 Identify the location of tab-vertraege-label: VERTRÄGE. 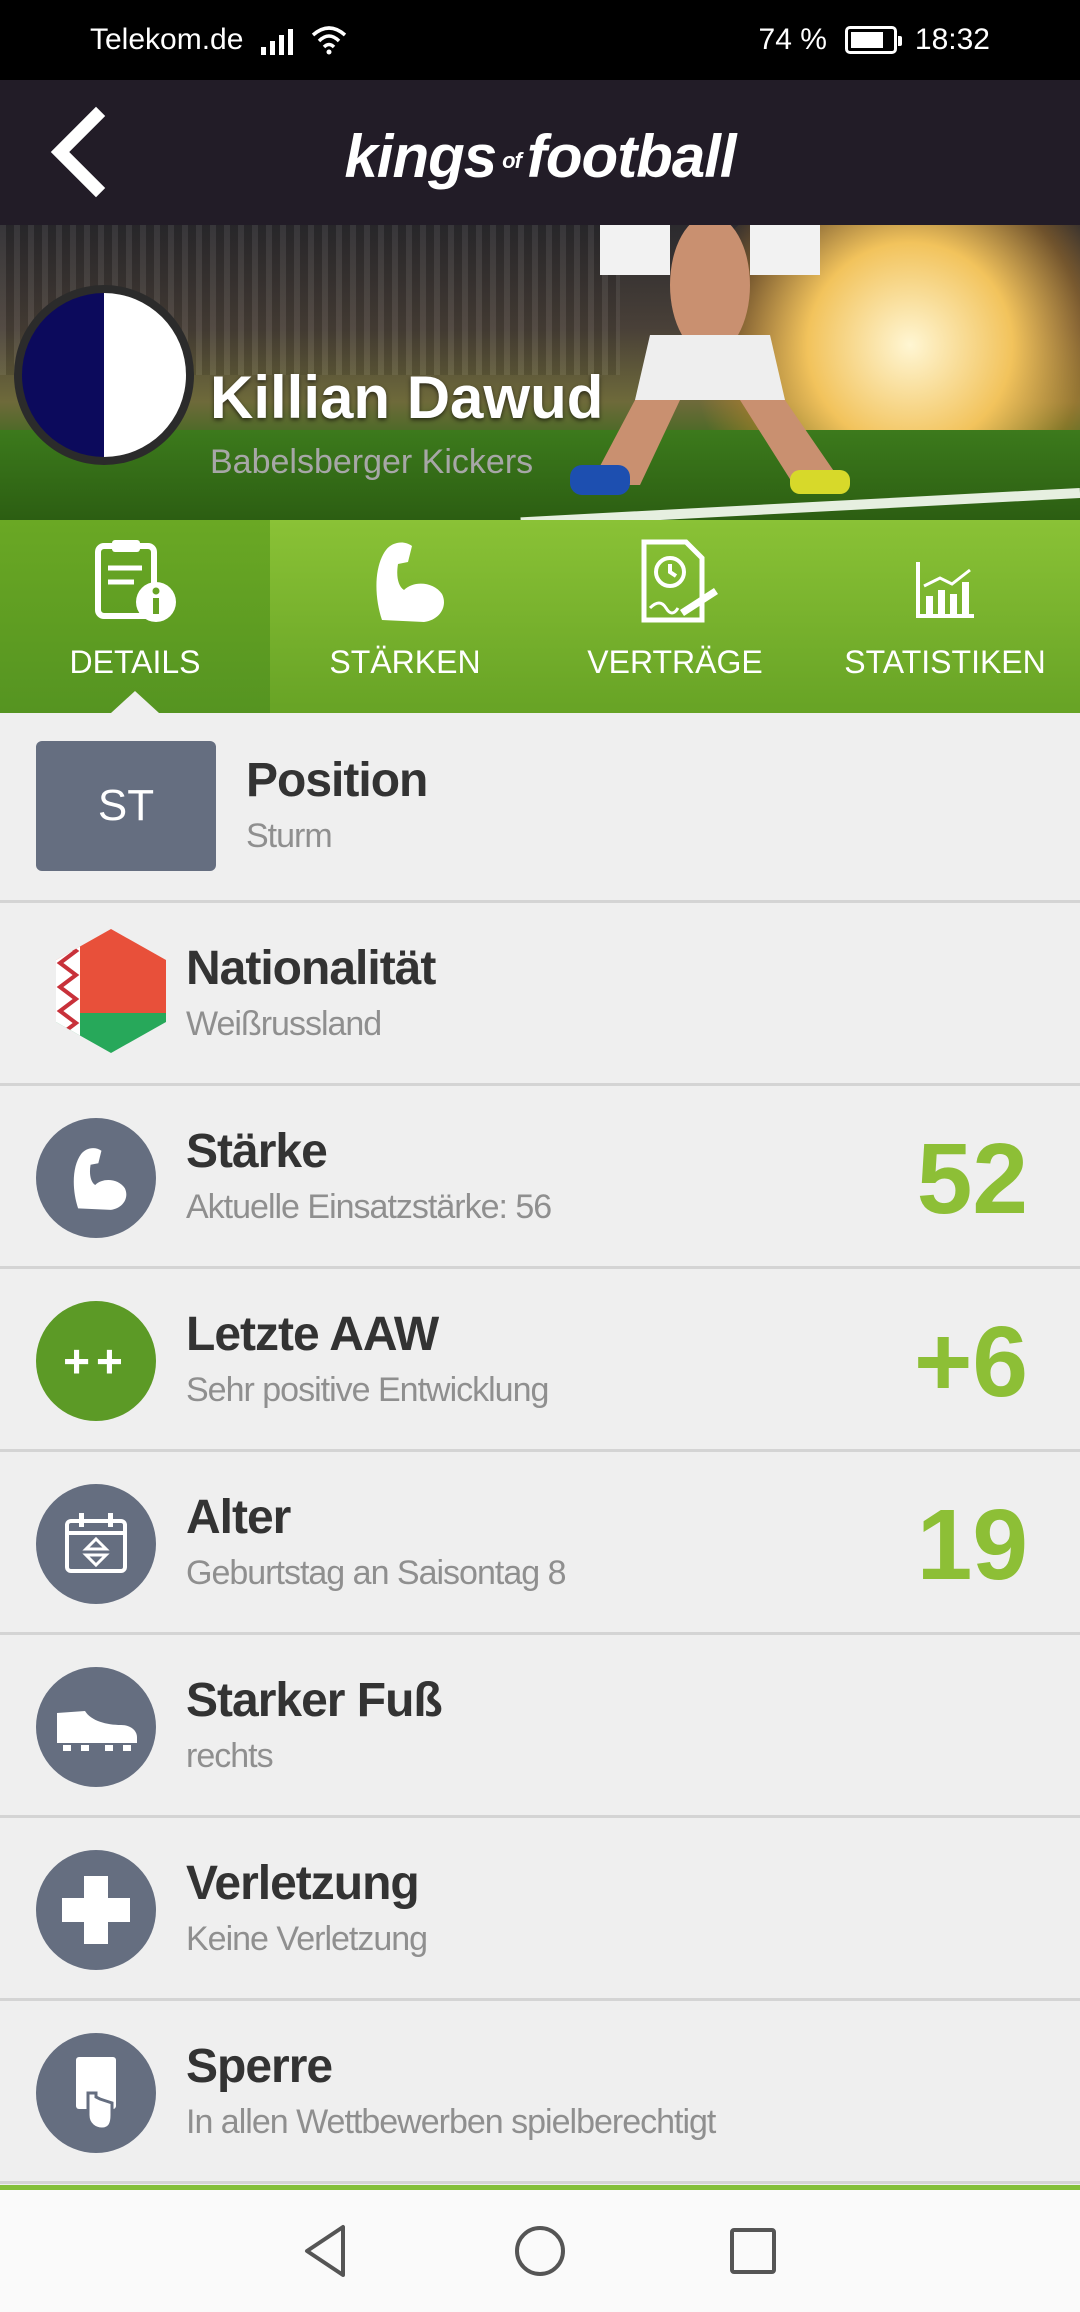
(675, 662).